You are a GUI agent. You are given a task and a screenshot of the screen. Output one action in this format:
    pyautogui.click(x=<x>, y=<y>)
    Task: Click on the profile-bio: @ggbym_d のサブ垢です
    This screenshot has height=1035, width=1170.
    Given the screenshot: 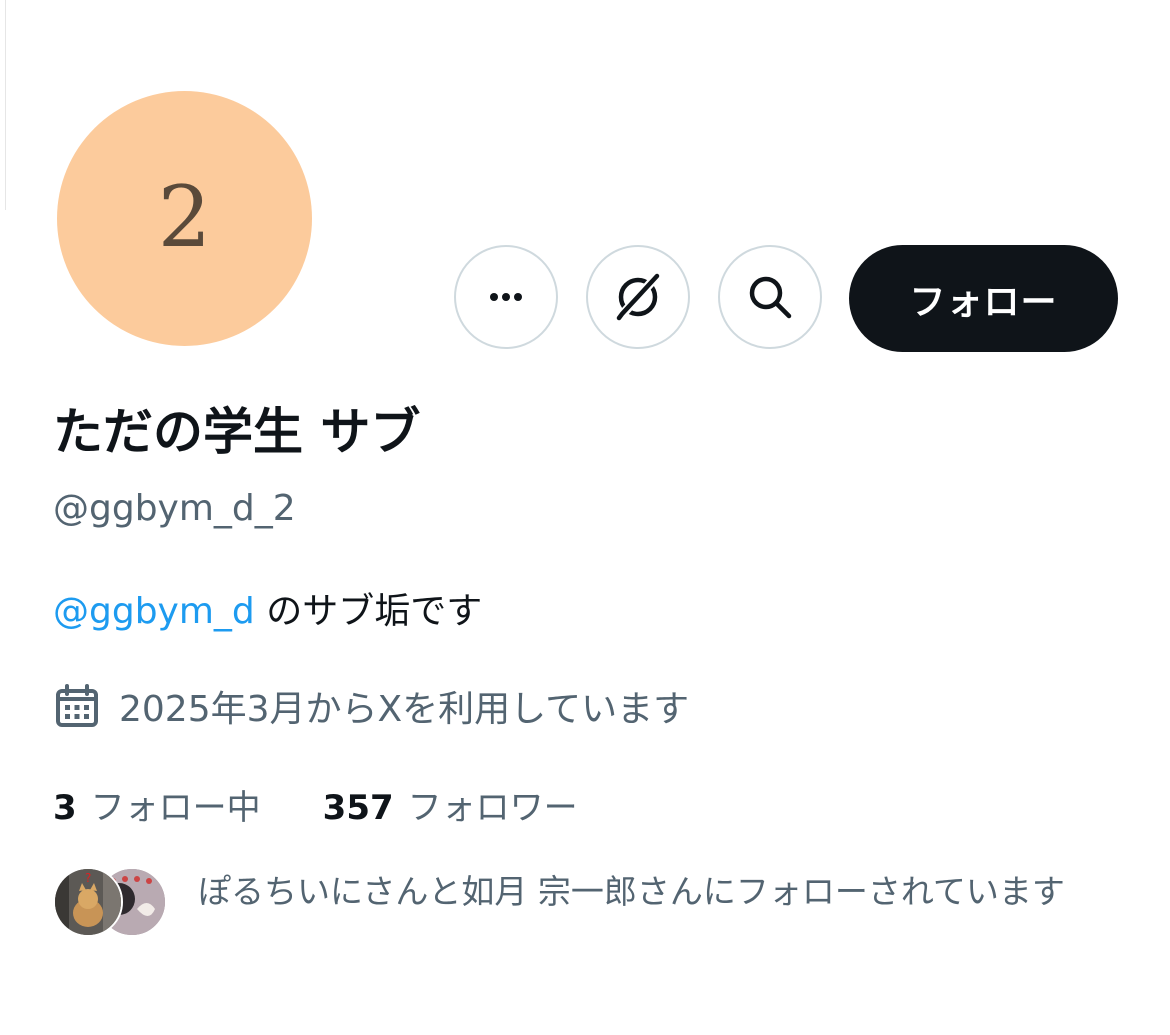 What is the action you would take?
    pyautogui.click(x=267, y=608)
    